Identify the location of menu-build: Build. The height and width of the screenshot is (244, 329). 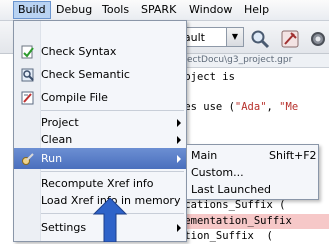
(32, 10).